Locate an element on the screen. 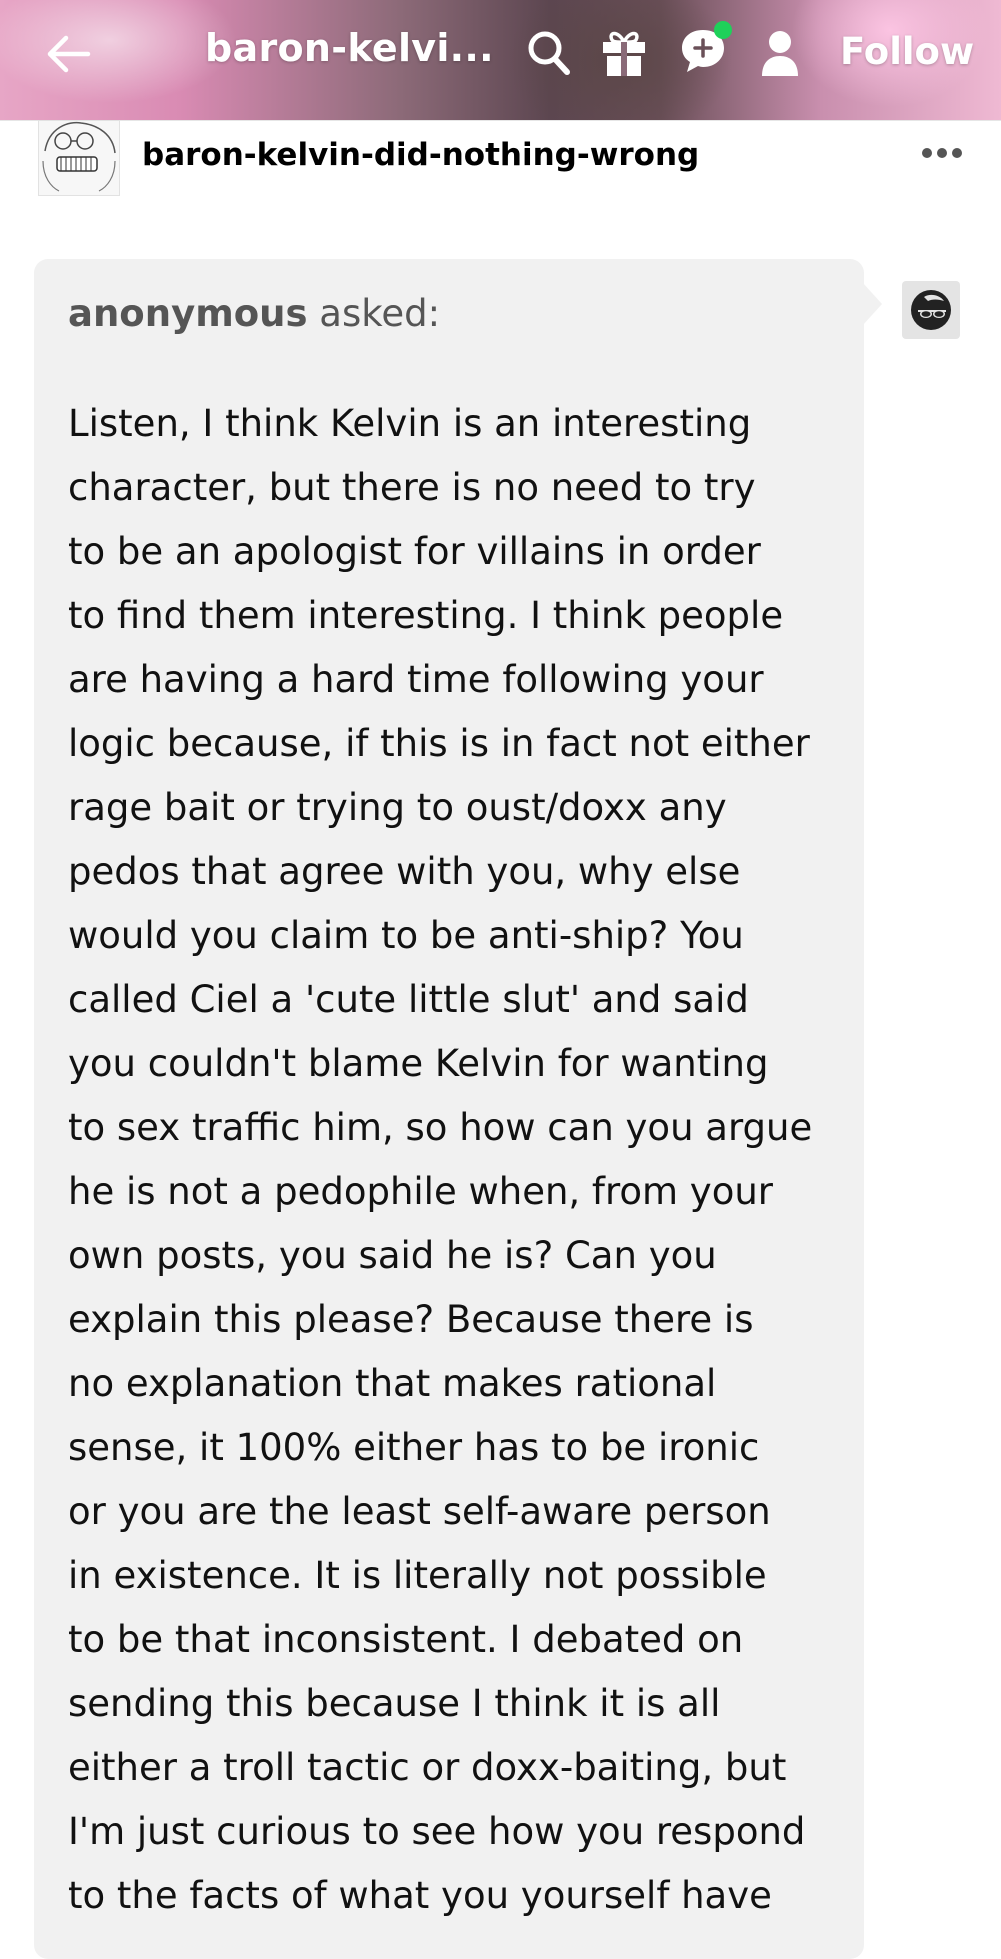 Image resolution: width=1001 pixels, height=1959 pixels. gift-icon is located at coordinates (624, 53).